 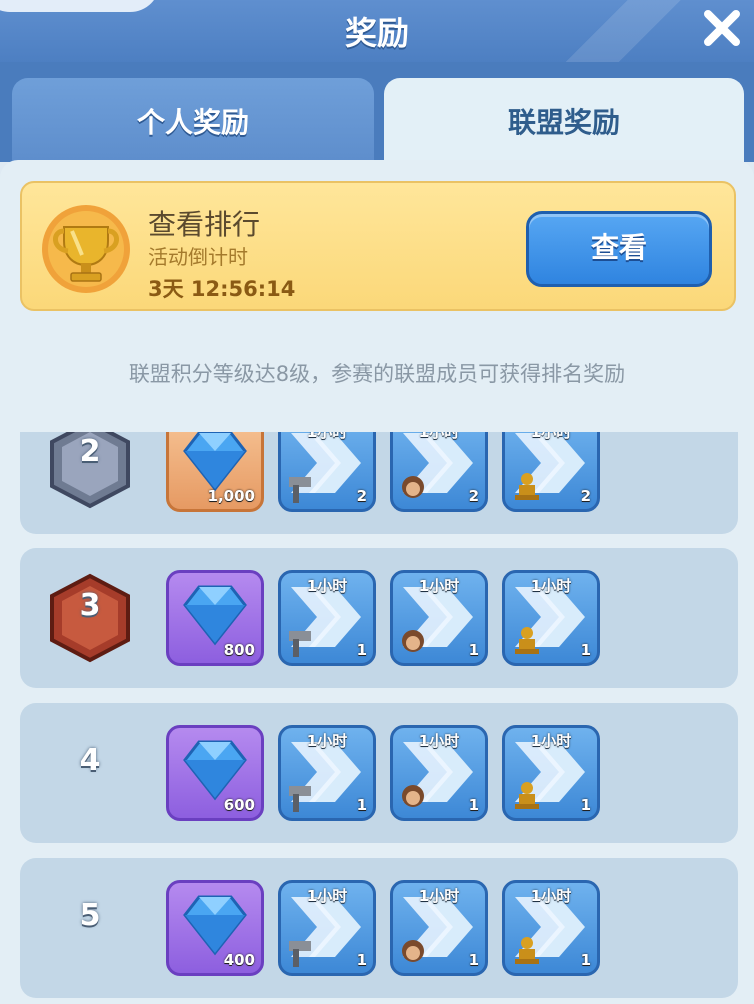 I want to click on trophy-icon, so click(x=86, y=249).